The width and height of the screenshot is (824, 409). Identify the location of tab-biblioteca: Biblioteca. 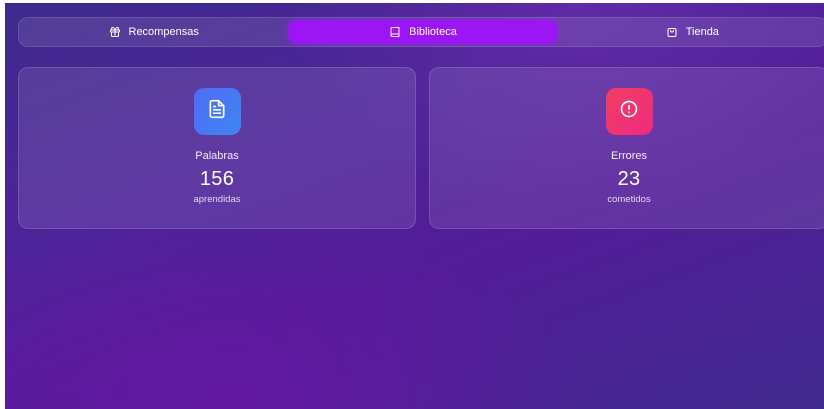
(423, 32).